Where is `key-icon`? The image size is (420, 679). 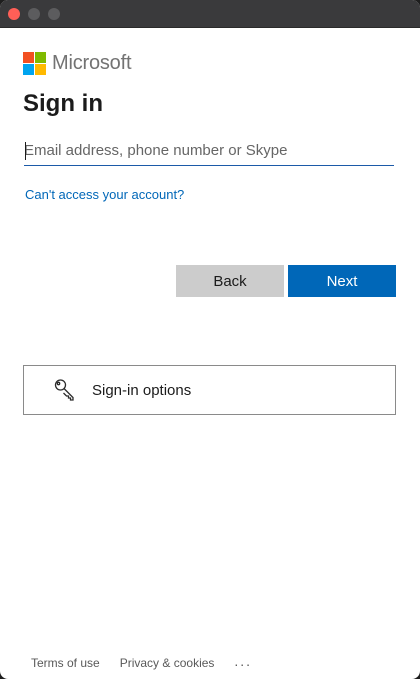
key-icon is located at coordinates (64, 390).